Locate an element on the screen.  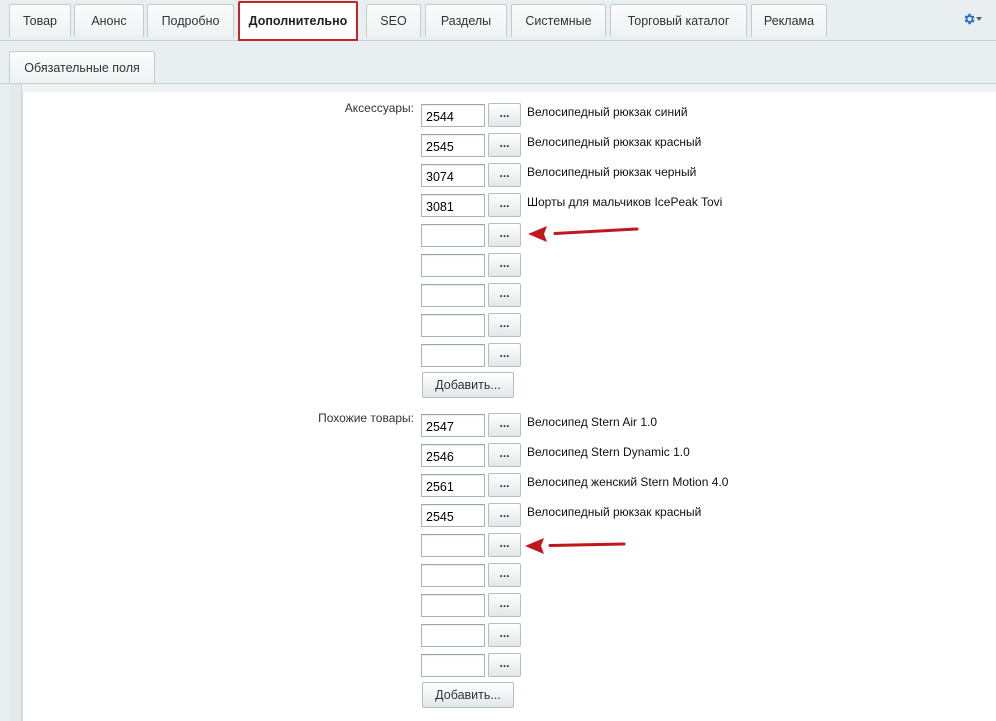
tab-seo: SEO is located at coordinates (393, 20).